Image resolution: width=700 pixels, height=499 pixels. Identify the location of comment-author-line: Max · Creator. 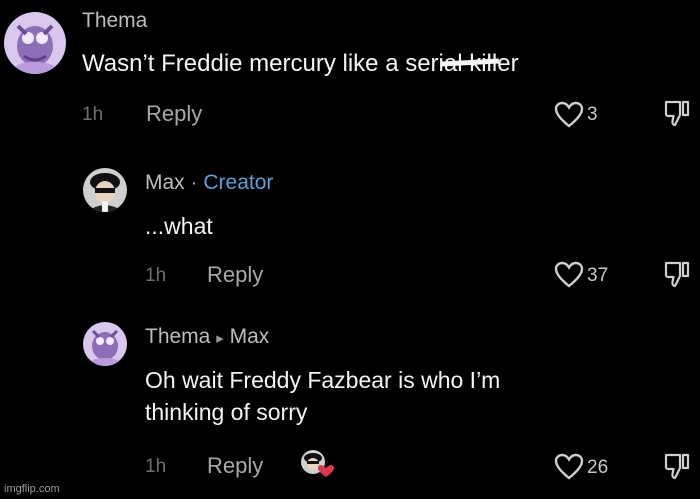
(209, 183).